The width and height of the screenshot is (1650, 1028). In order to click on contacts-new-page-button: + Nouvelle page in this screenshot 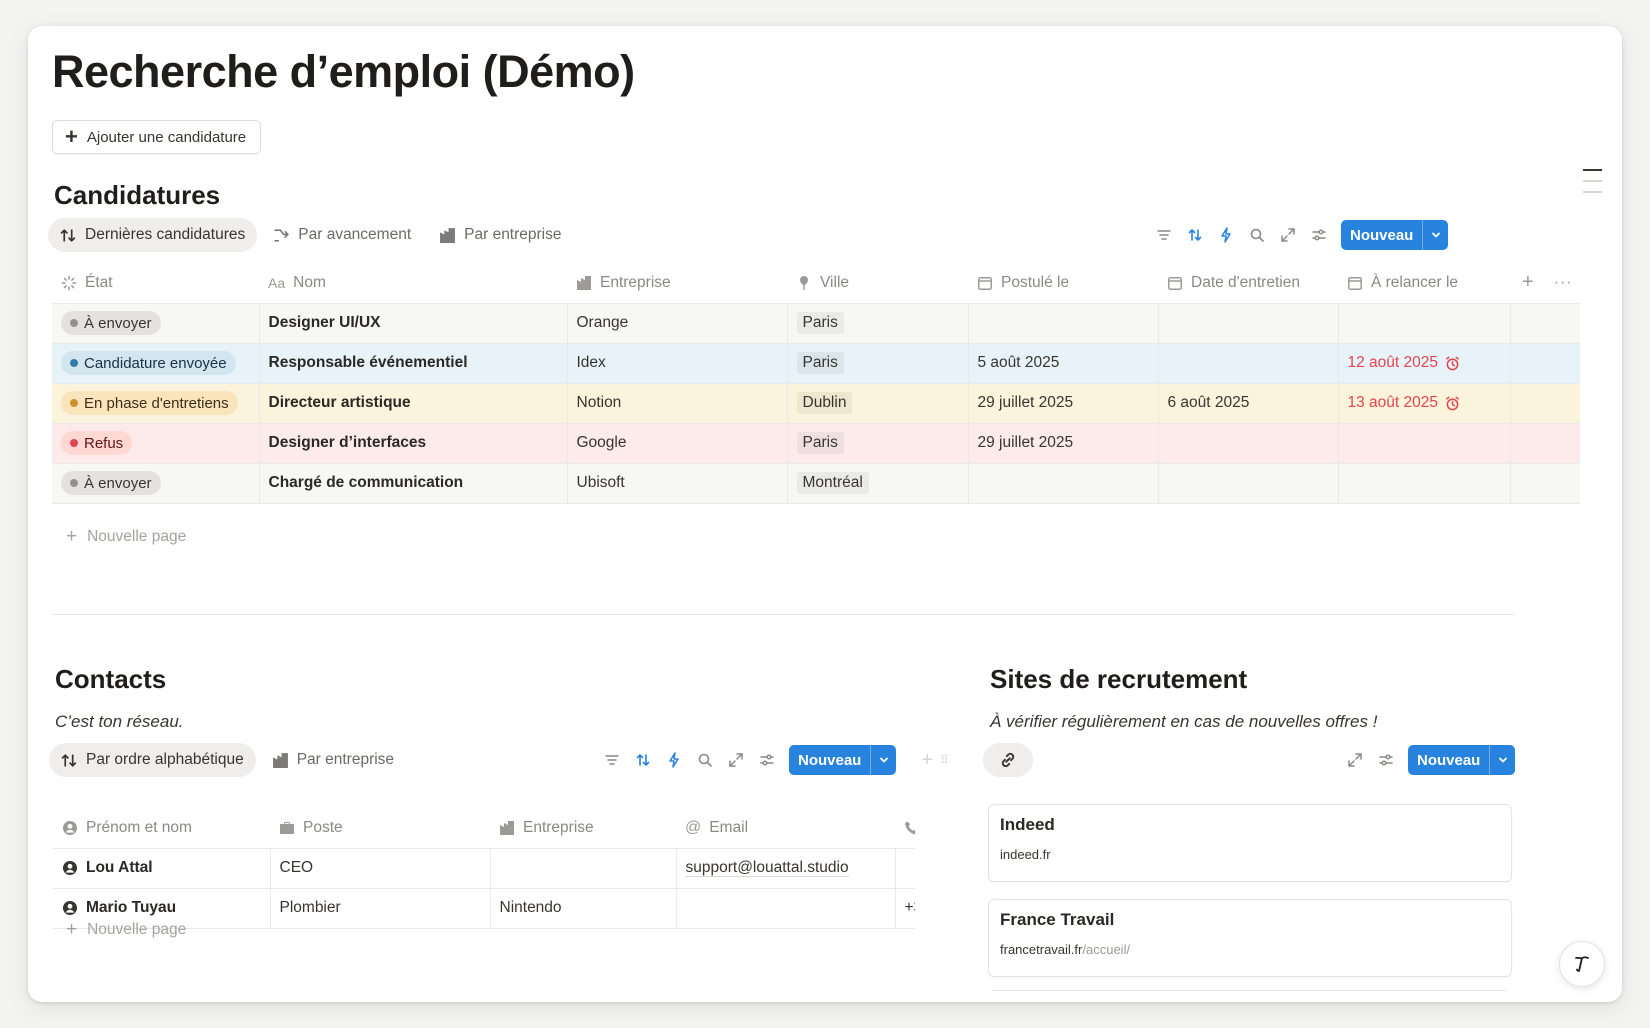, I will do `click(126, 930)`.